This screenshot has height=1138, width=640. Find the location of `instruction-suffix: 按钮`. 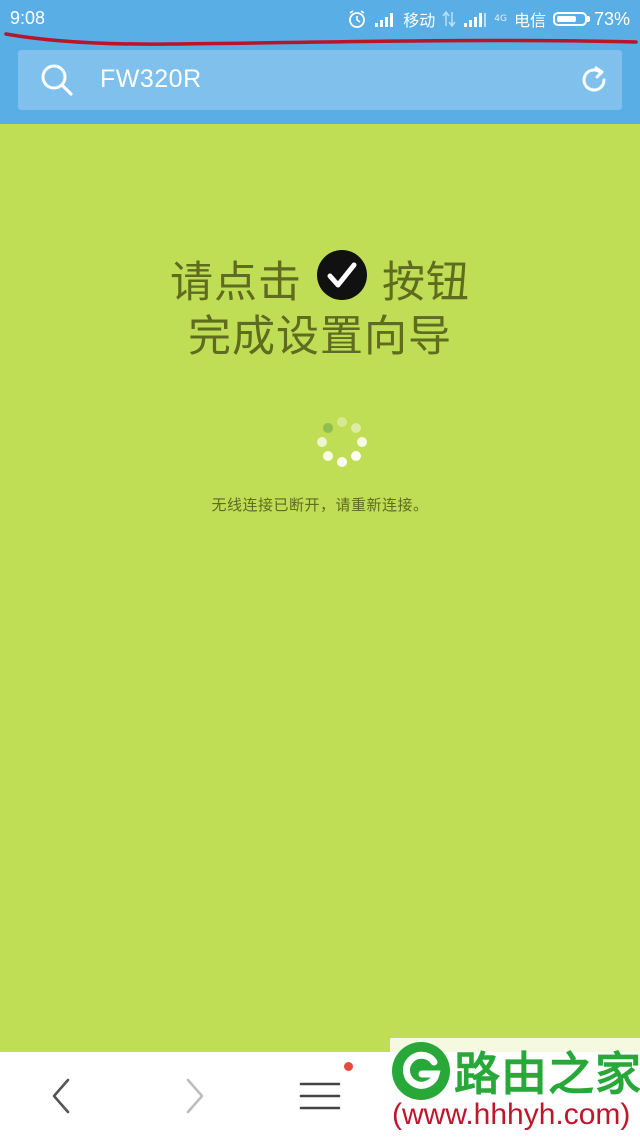

instruction-suffix: 按钮 is located at coordinates (426, 283).